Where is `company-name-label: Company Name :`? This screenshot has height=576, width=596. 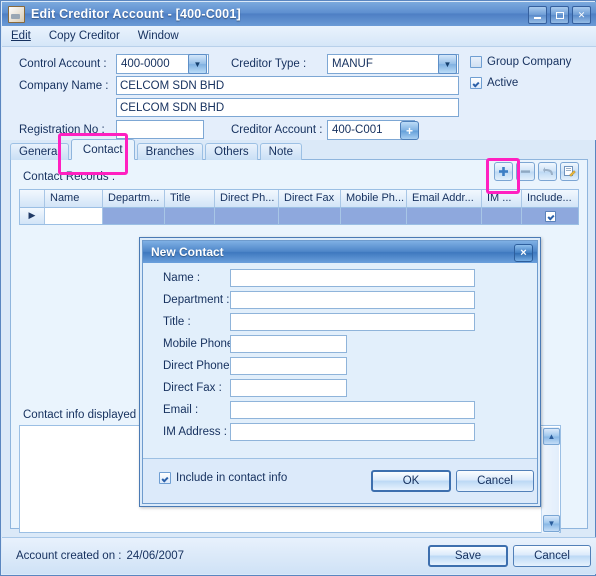
company-name-label: Company Name : is located at coordinates (64, 86).